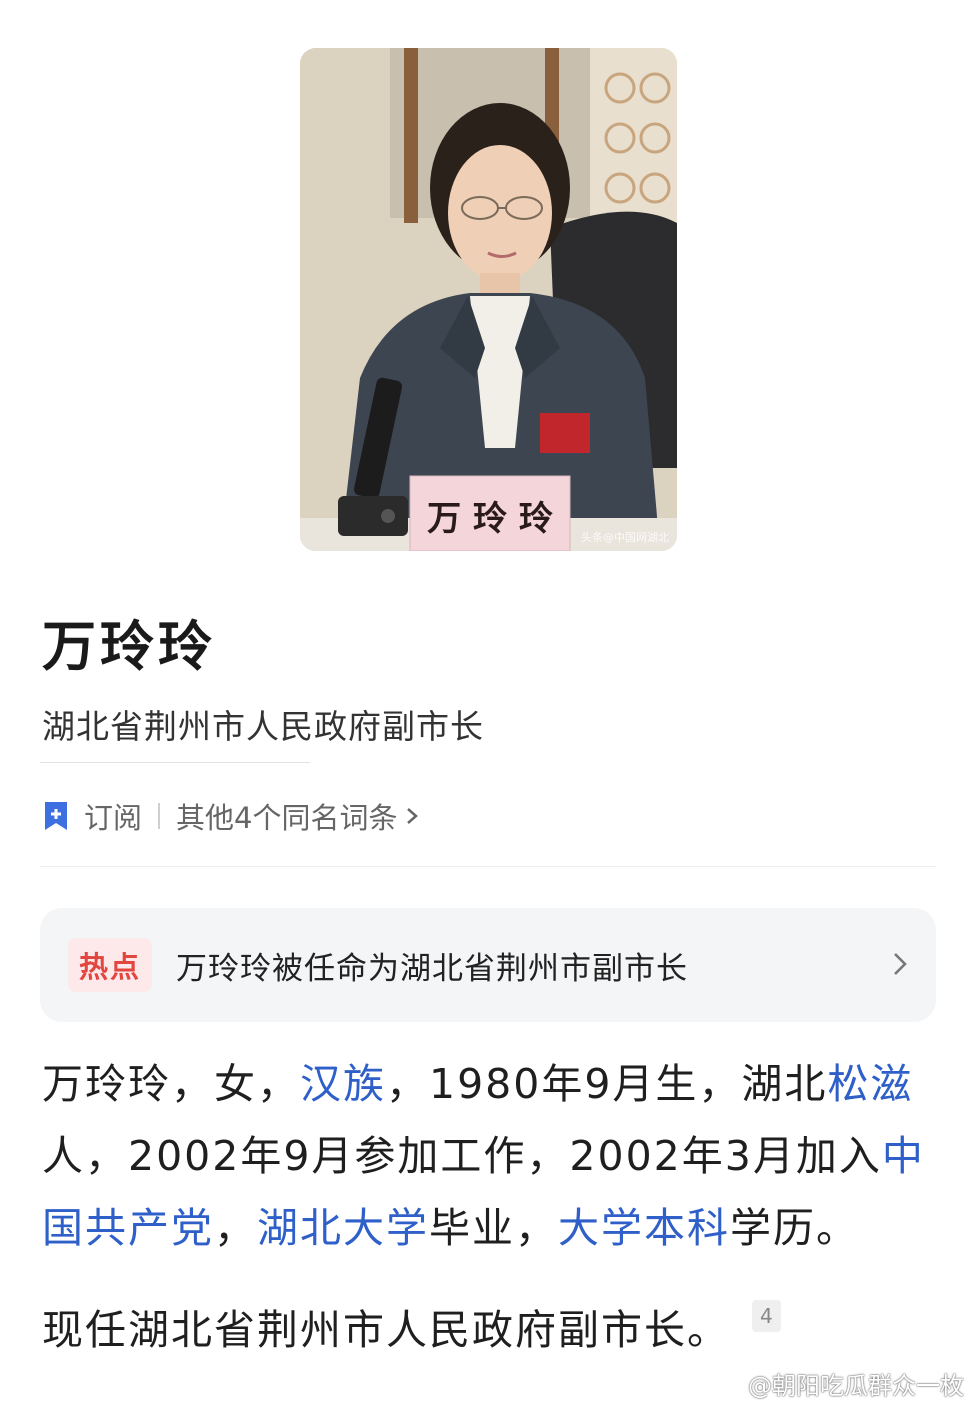 The image size is (974, 1405). I want to click on hot-topic-card: 热点 万玲玲被任命为湖北省荆州市副市长, so click(488, 965).